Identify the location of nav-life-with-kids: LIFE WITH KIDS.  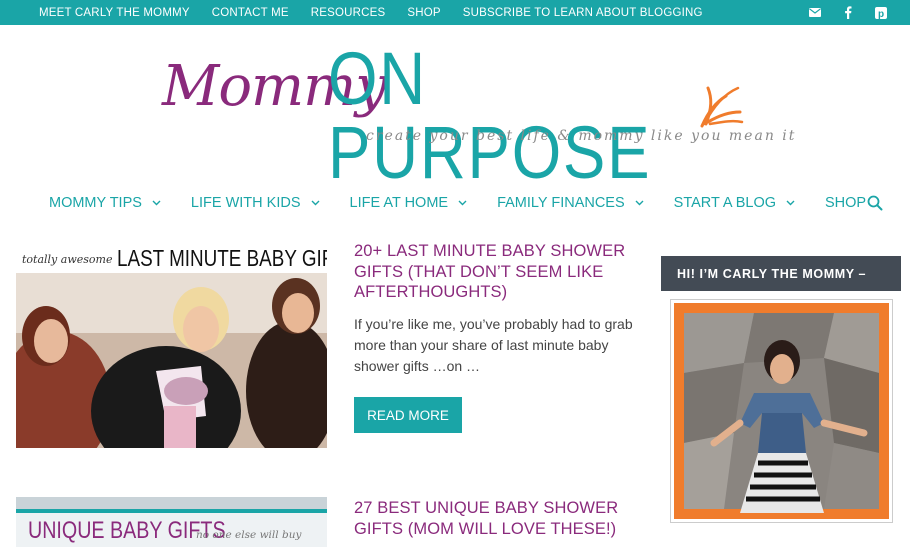
(255, 203).